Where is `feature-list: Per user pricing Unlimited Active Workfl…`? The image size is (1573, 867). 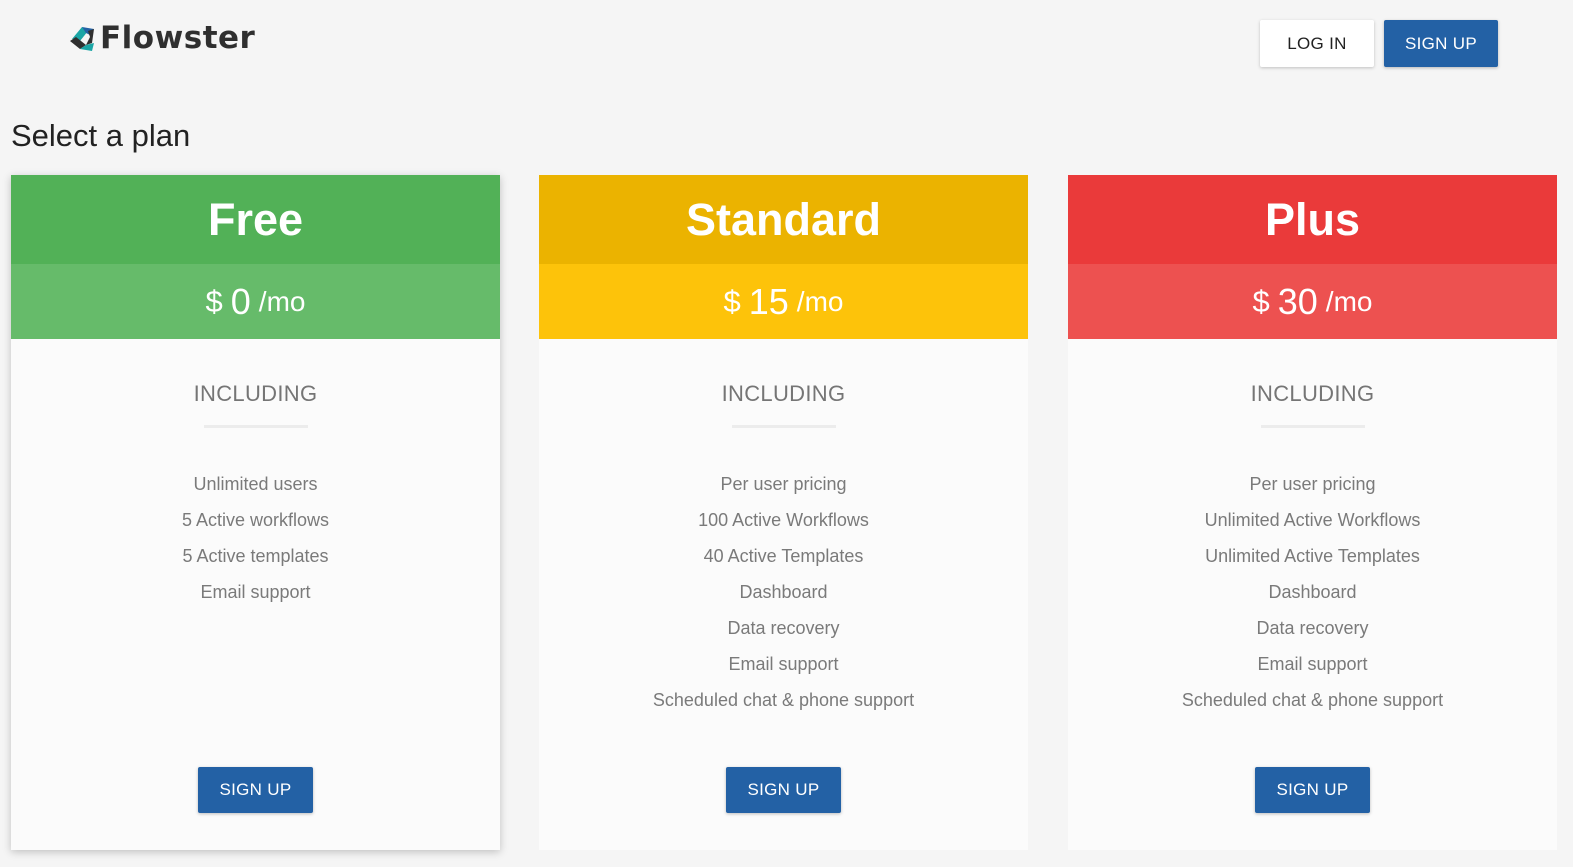
feature-list: Per user pricing Unlimited Active Workfl… is located at coordinates (1312, 592).